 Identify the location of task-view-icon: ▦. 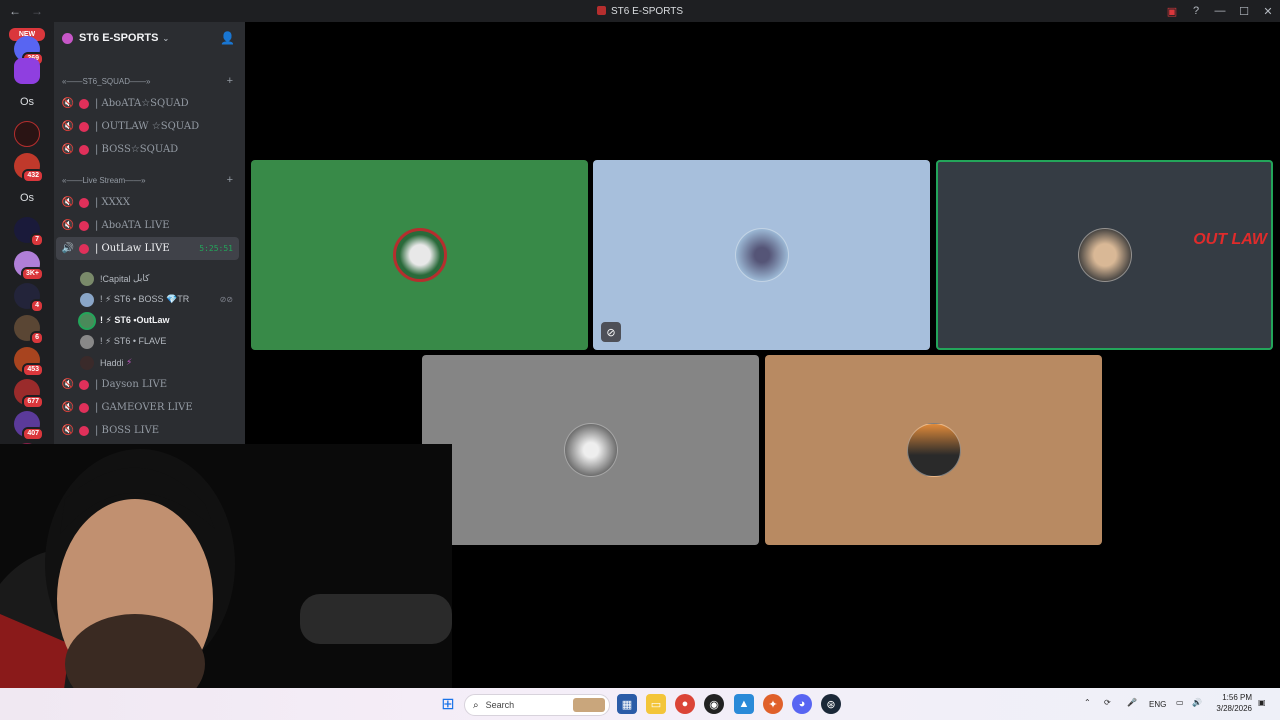
(627, 704).